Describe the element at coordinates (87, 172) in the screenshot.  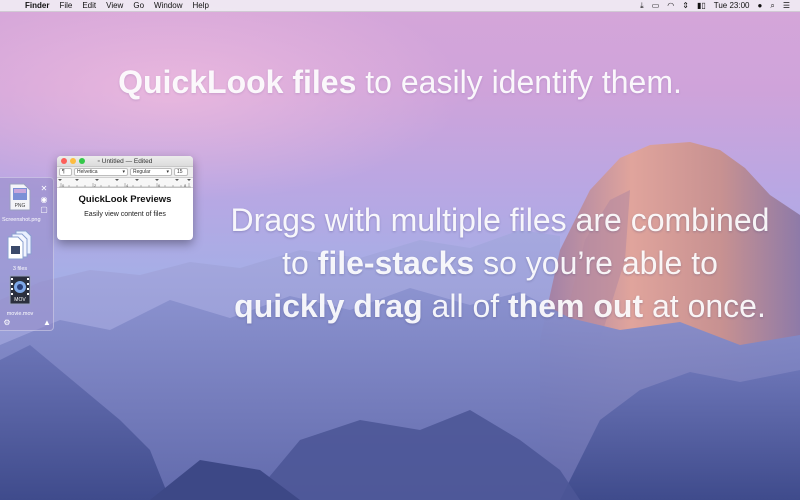
I see `font-family-value: Helvetica` at that location.